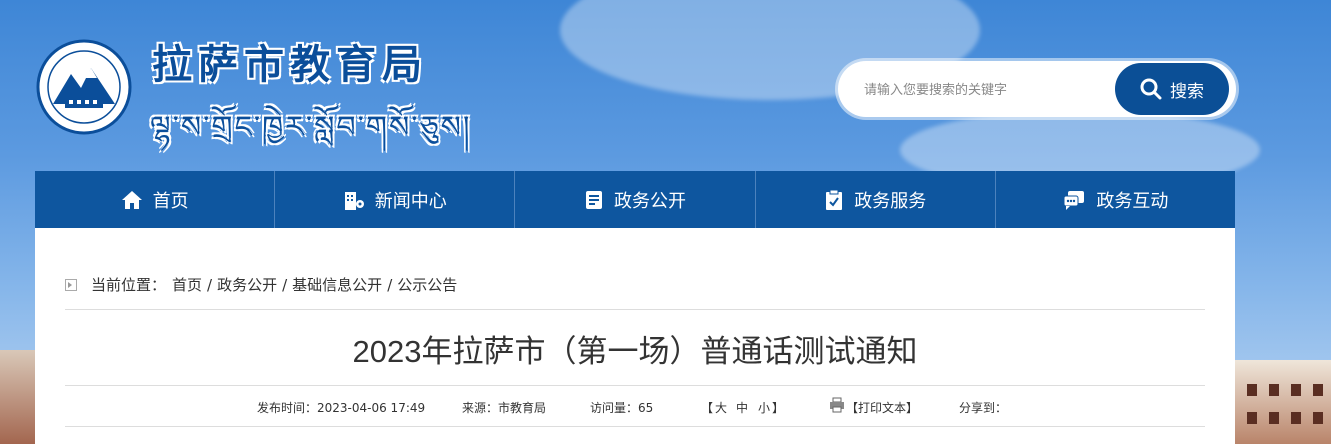  Describe the element at coordinates (742, 407) in the screenshot. I see `font-size-medium: 中` at that location.